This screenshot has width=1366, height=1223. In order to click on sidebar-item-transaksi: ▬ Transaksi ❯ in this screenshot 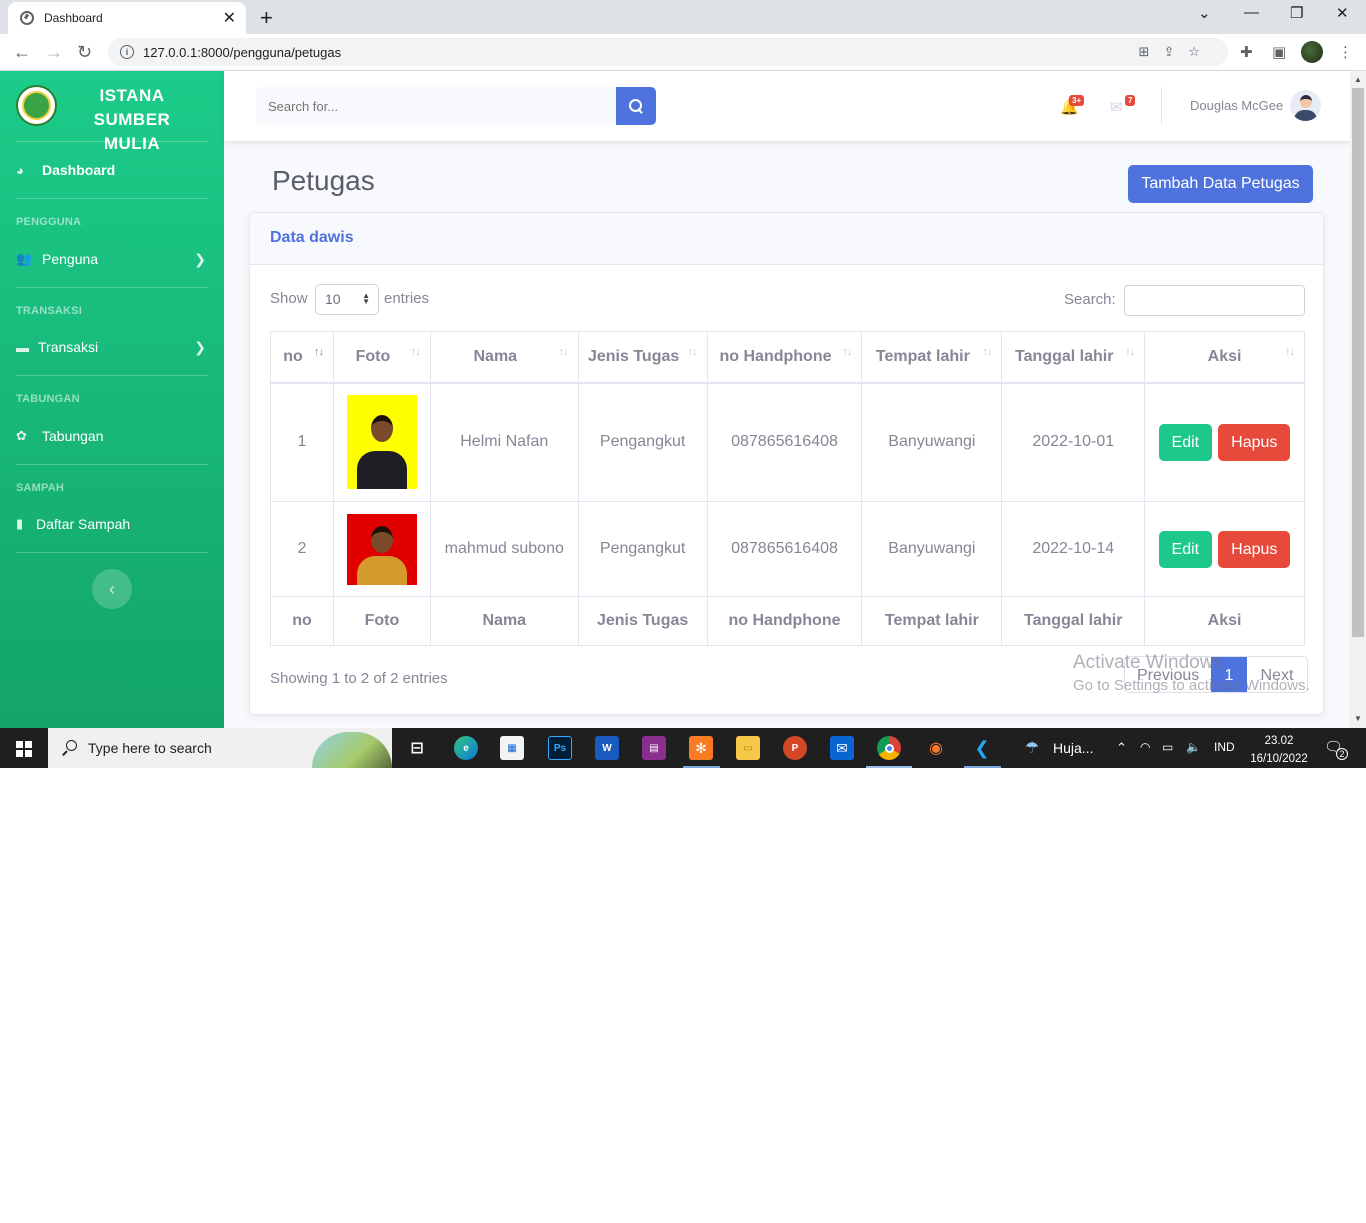, I will do `click(112, 347)`.